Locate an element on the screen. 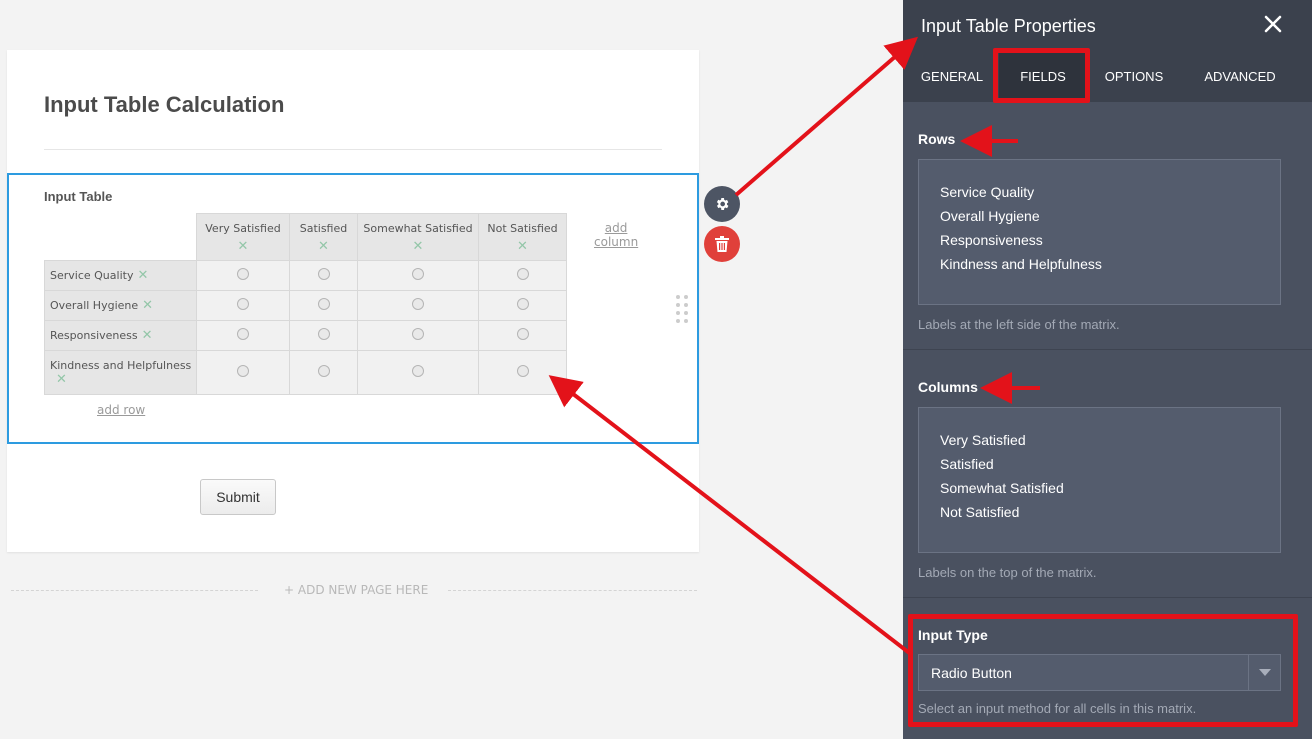 Image resolution: width=1312 pixels, height=739 pixels. column-label: Not Satisfied is located at coordinates (522, 228).